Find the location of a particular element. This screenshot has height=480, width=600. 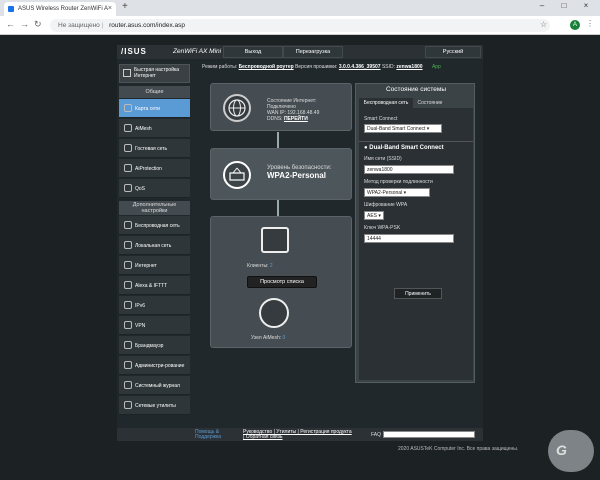

minimize-icon: – is located at coordinates (542, 5).